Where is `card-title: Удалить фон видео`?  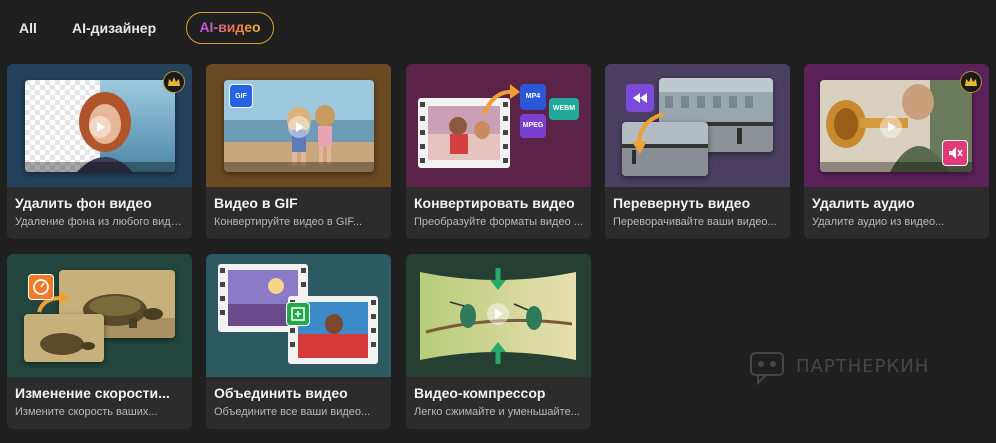 card-title: Удалить фон видео is located at coordinates (83, 203).